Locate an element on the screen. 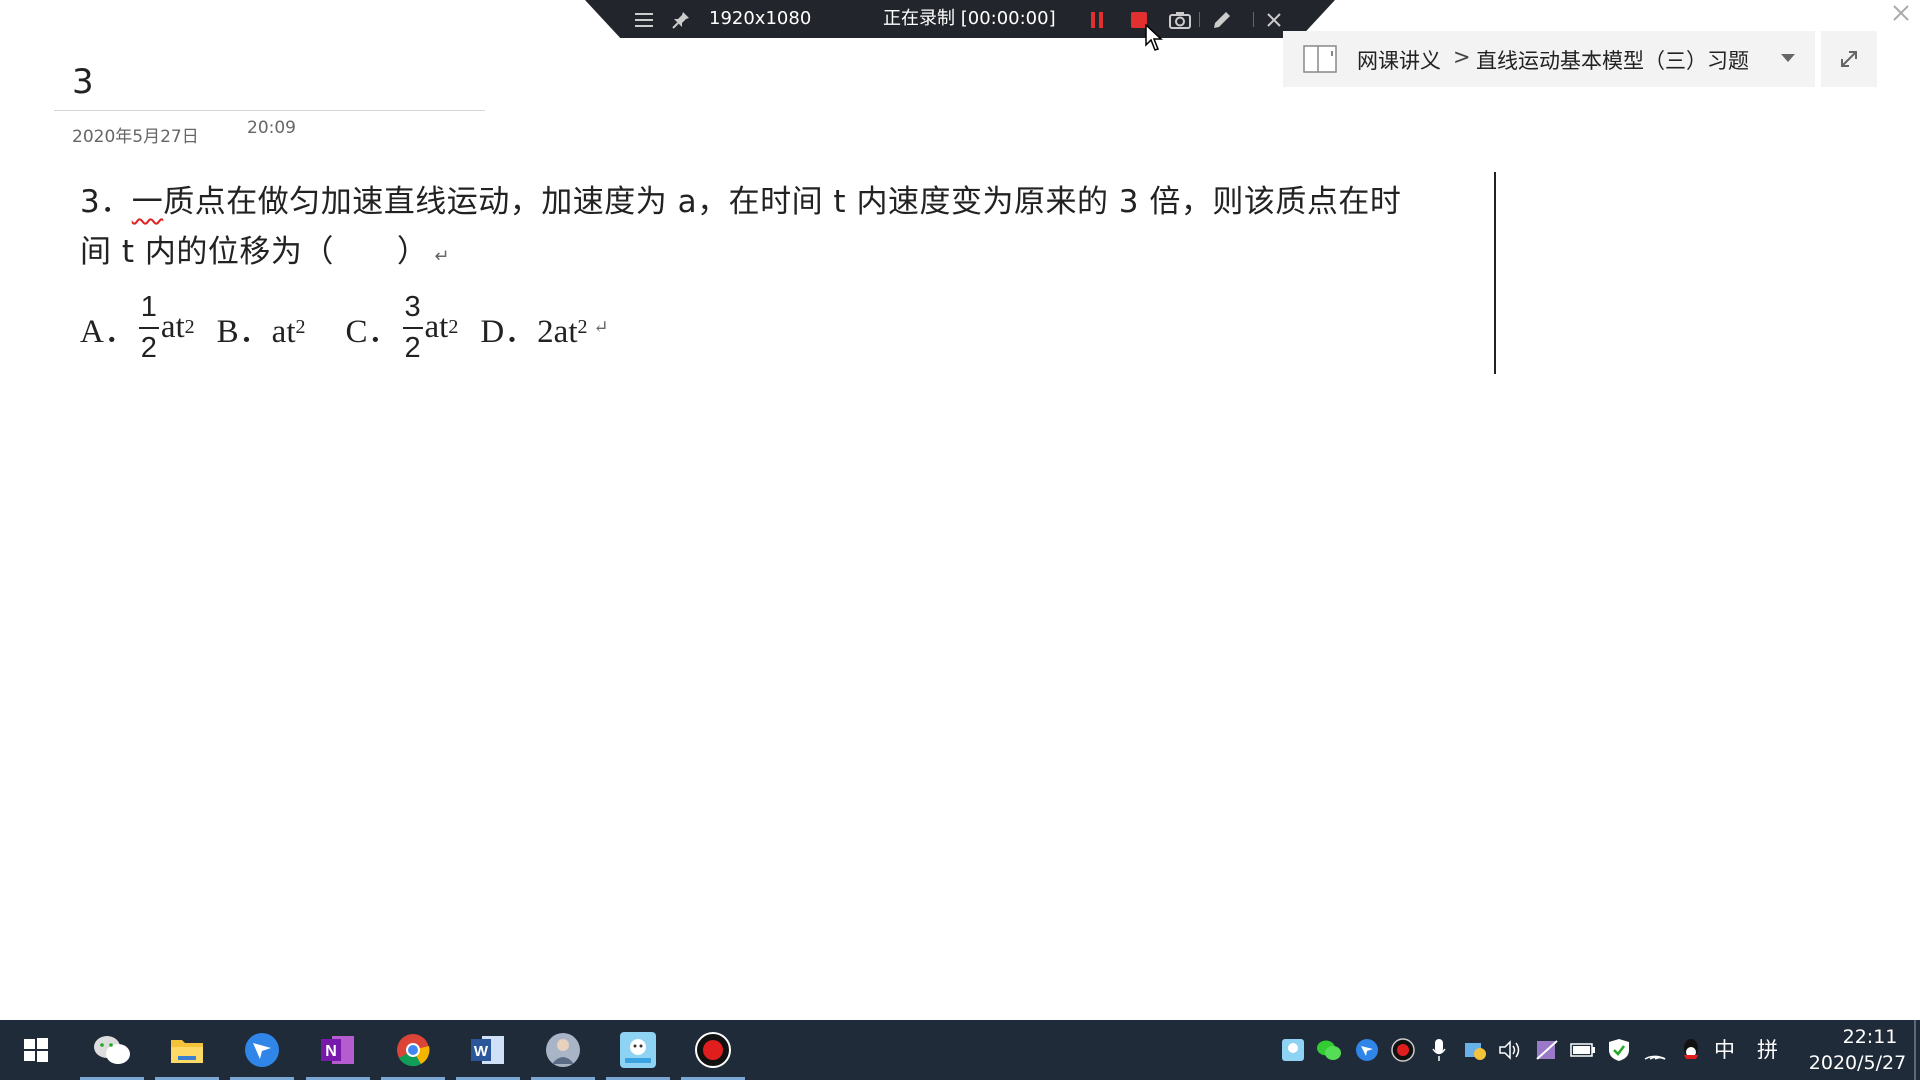 The image size is (1920, 1080). option-a-label: A． is located at coordinates (108, 331).